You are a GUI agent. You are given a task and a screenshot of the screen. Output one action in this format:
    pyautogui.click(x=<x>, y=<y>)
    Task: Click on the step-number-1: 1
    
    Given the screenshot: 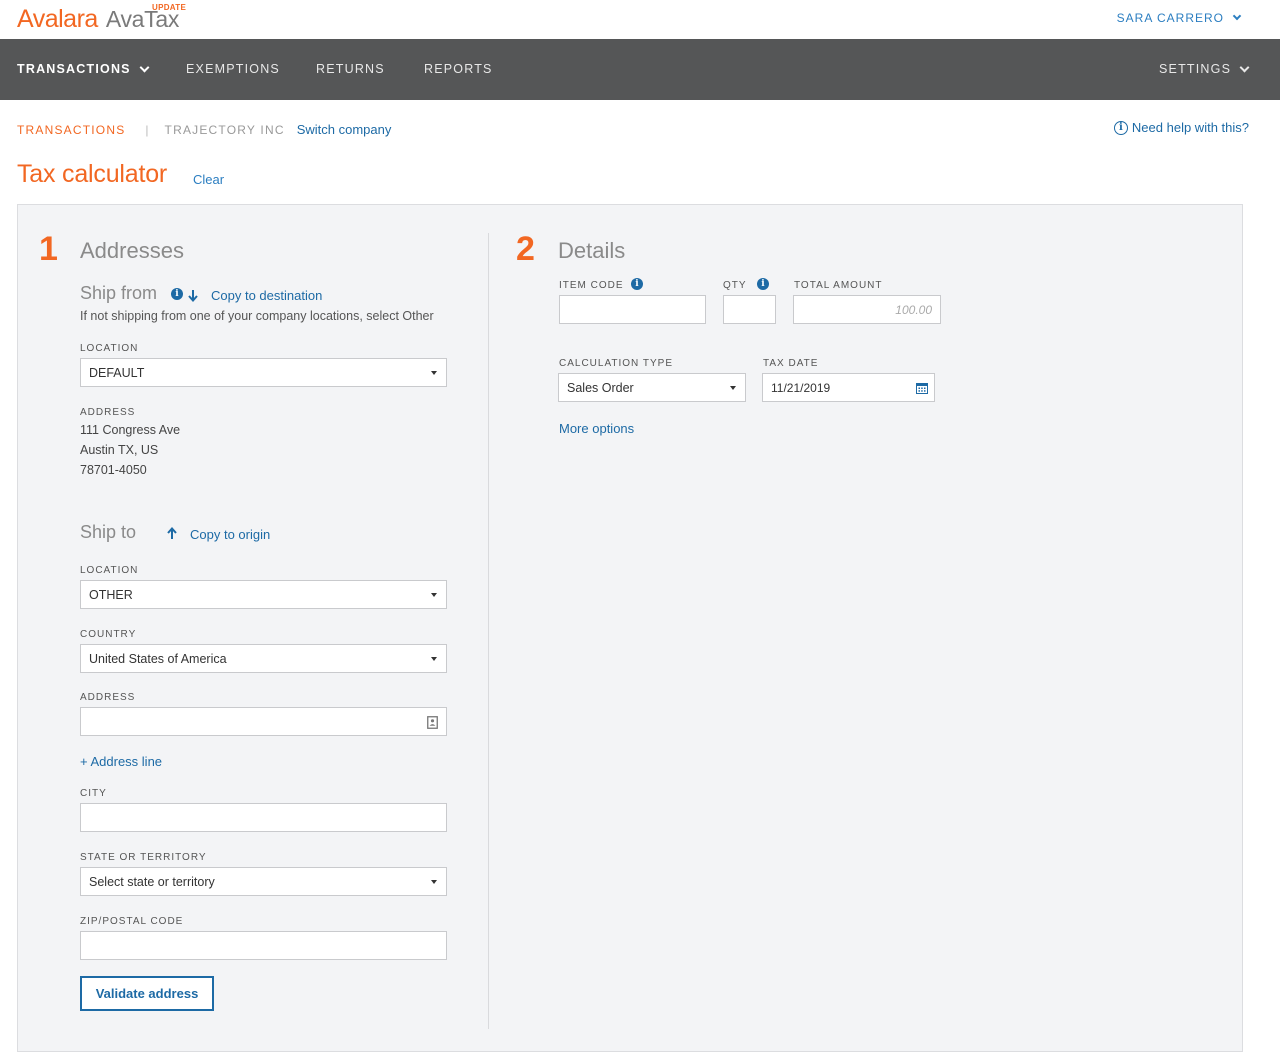 What is the action you would take?
    pyautogui.click(x=48, y=249)
    